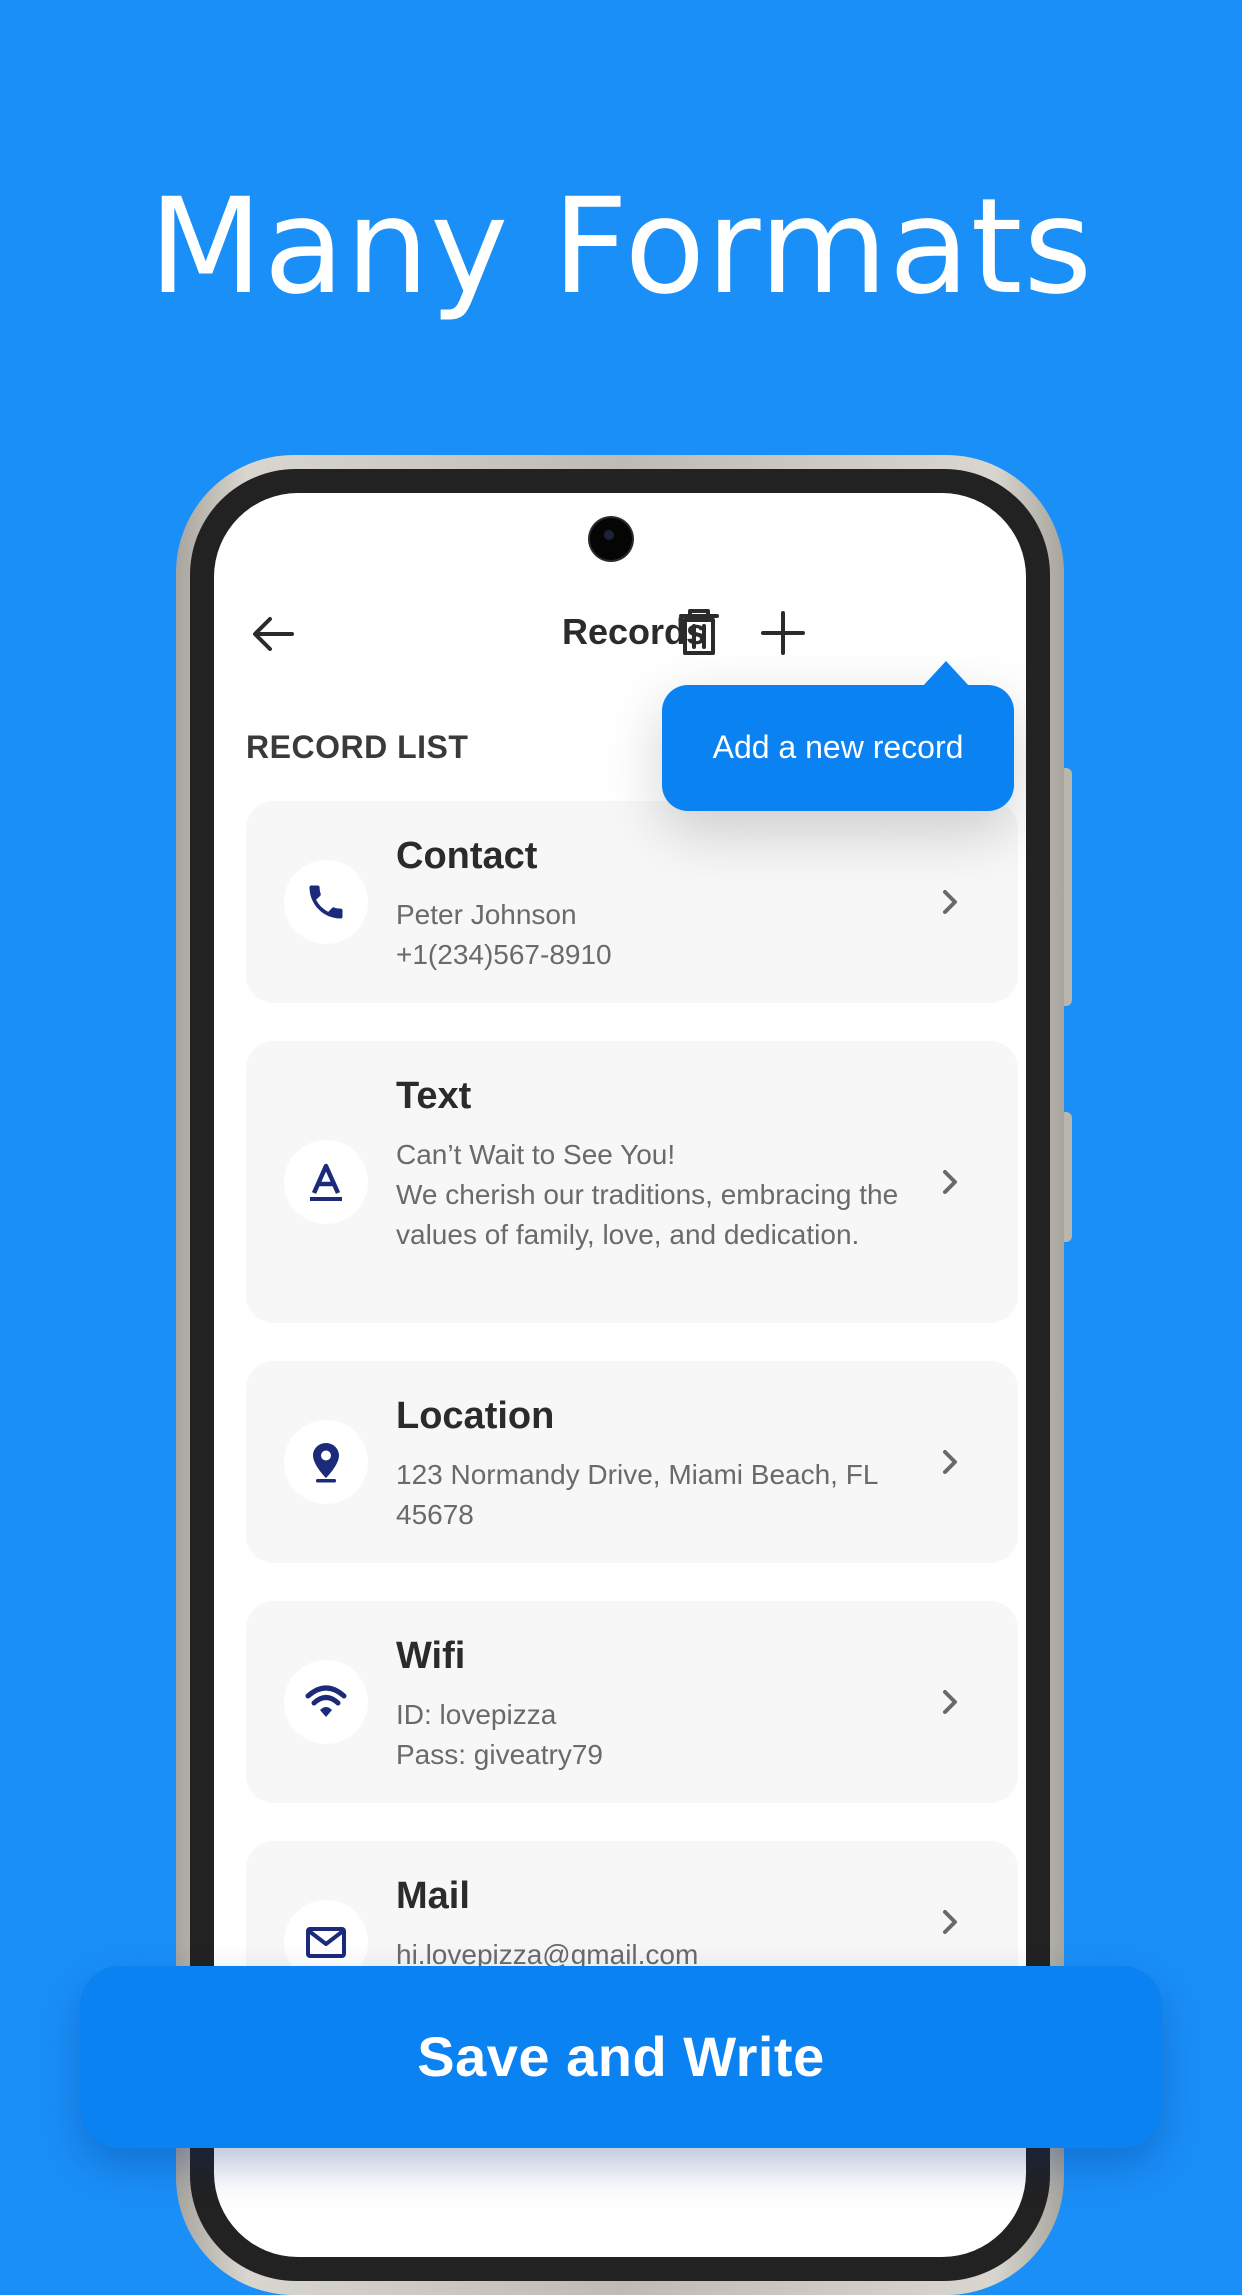 Image resolution: width=1242 pixels, height=2295 pixels. What do you see at coordinates (434, 1096) in the screenshot?
I see `record-title: Text` at bounding box center [434, 1096].